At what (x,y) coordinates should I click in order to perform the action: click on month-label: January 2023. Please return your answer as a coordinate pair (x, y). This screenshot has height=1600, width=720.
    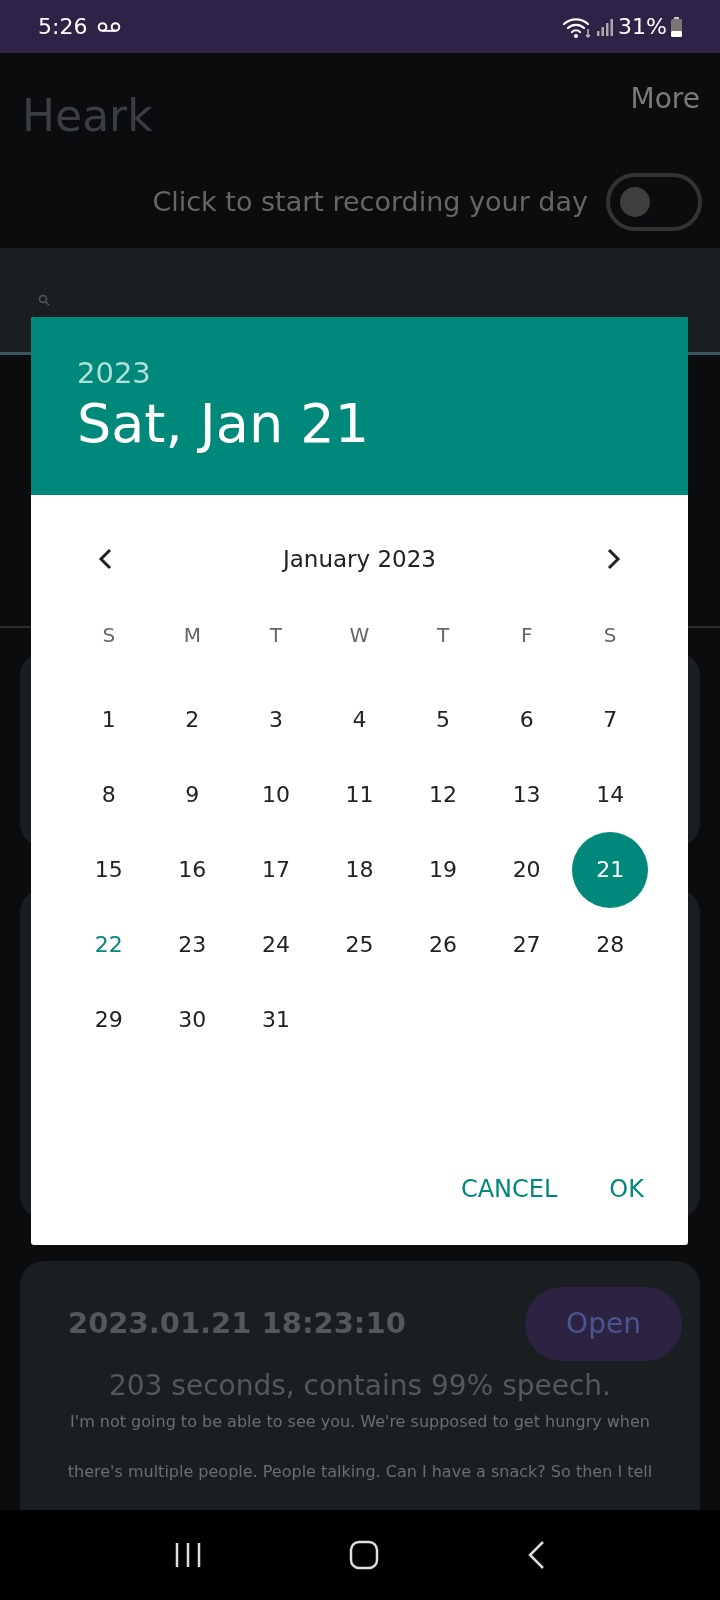
    Looking at the image, I should click on (359, 559).